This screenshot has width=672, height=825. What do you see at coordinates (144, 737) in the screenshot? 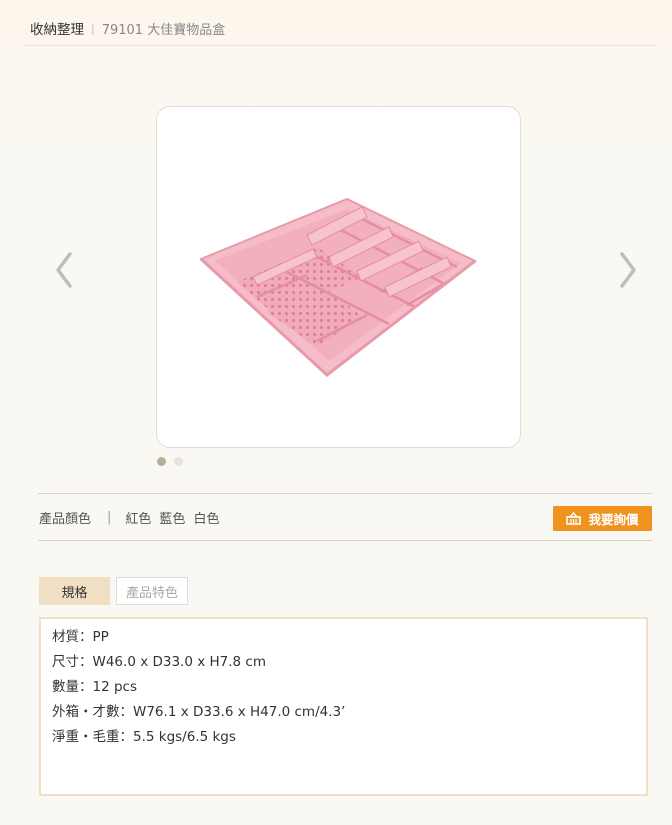
I see `spec-weight: 淨重・毛重：5.5 kgs/6.5 kgs` at bounding box center [144, 737].